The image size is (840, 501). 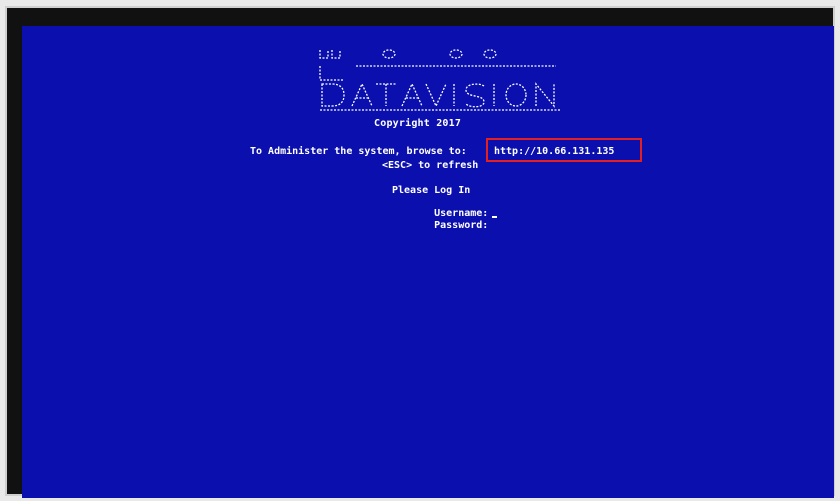 What do you see at coordinates (431, 190) in the screenshot?
I see `login-title: Please Log In` at bounding box center [431, 190].